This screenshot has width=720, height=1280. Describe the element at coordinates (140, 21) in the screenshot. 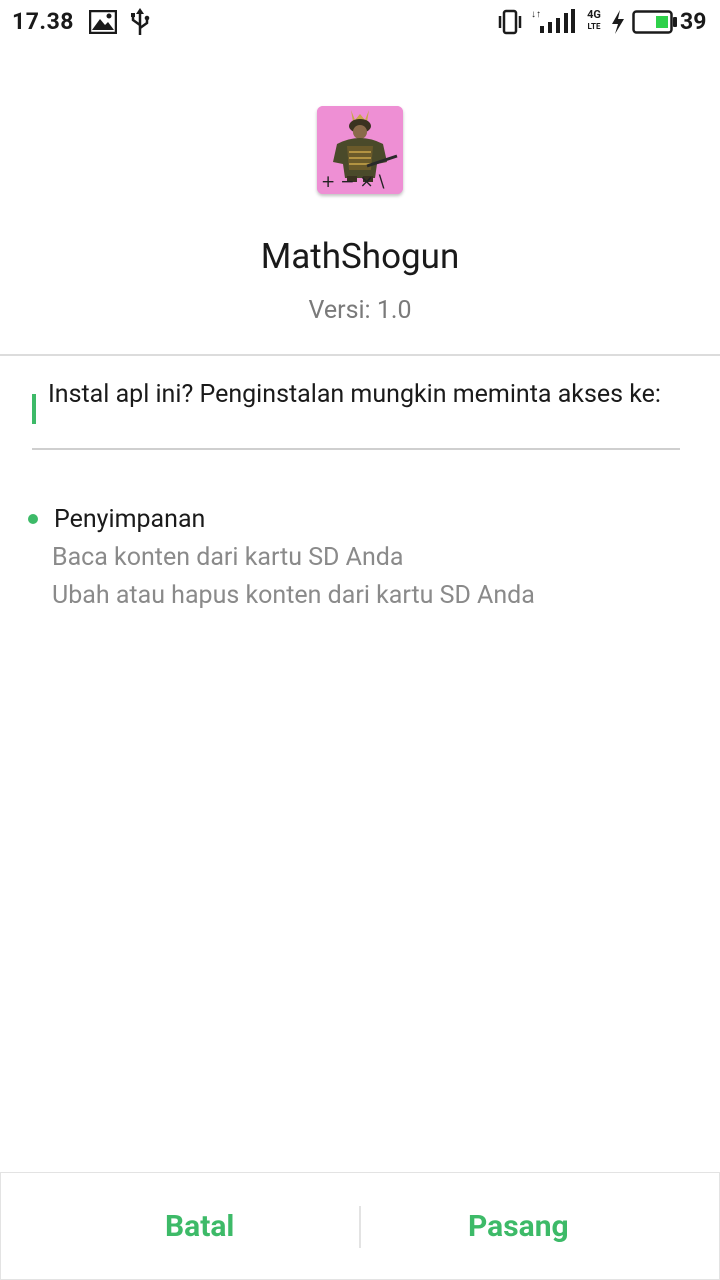

I see `usb-icon` at that location.